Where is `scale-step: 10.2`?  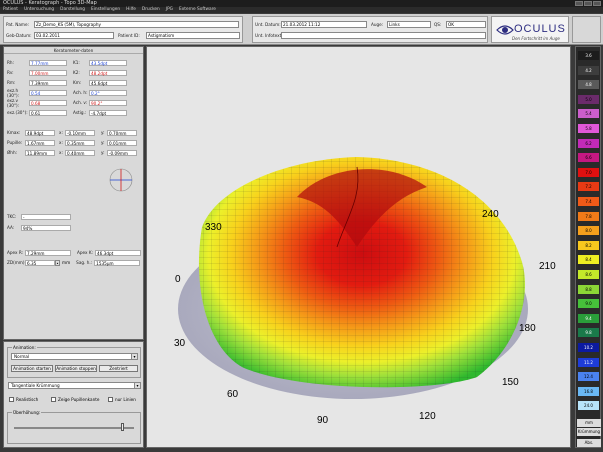
scale-step: 10.2 is located at coordinates (588, 347).